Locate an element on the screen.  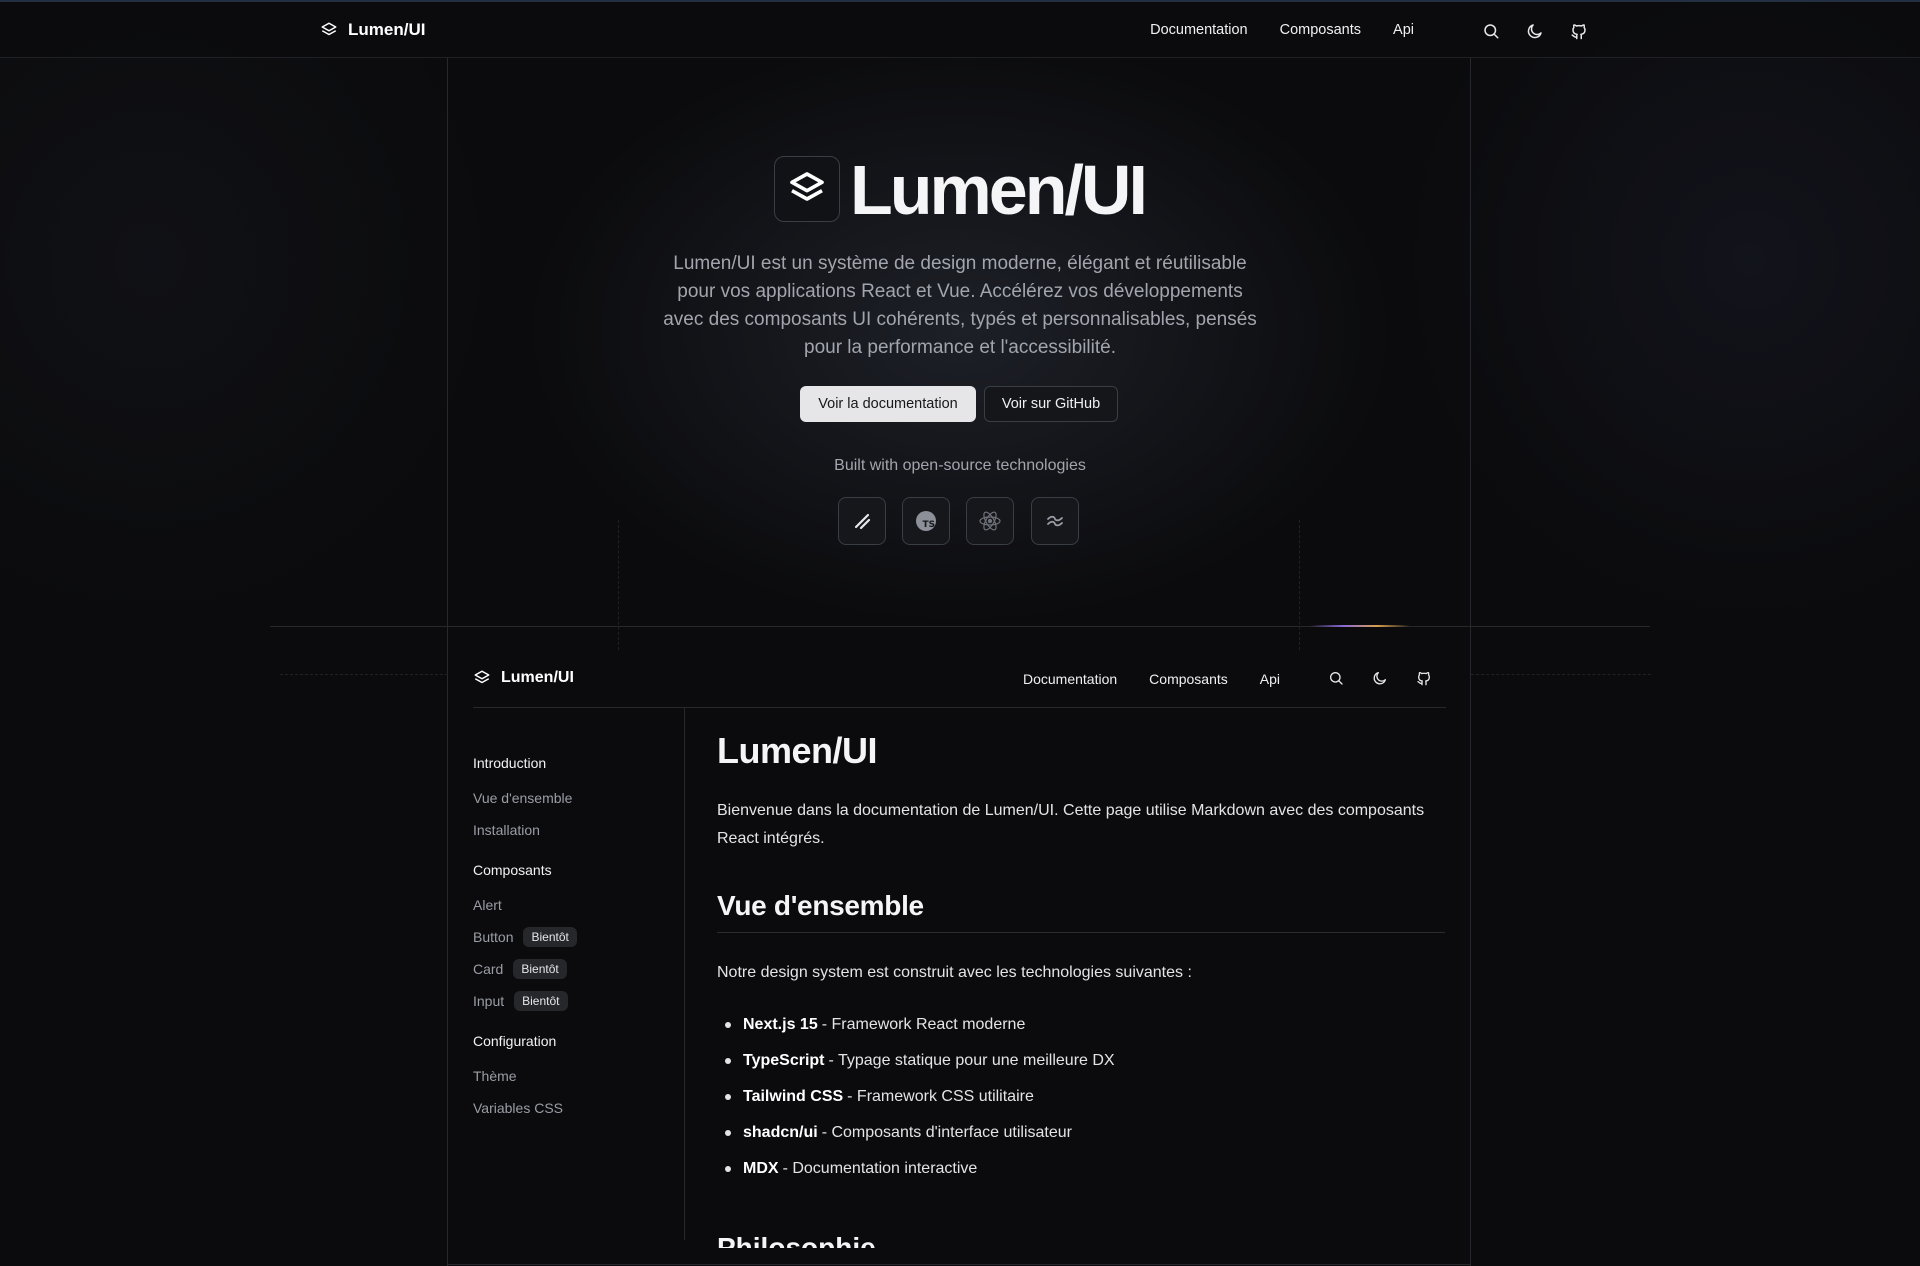
list-item-desc: - Typage statique pour une meilleure DX is located at coordinates (971, 1060).